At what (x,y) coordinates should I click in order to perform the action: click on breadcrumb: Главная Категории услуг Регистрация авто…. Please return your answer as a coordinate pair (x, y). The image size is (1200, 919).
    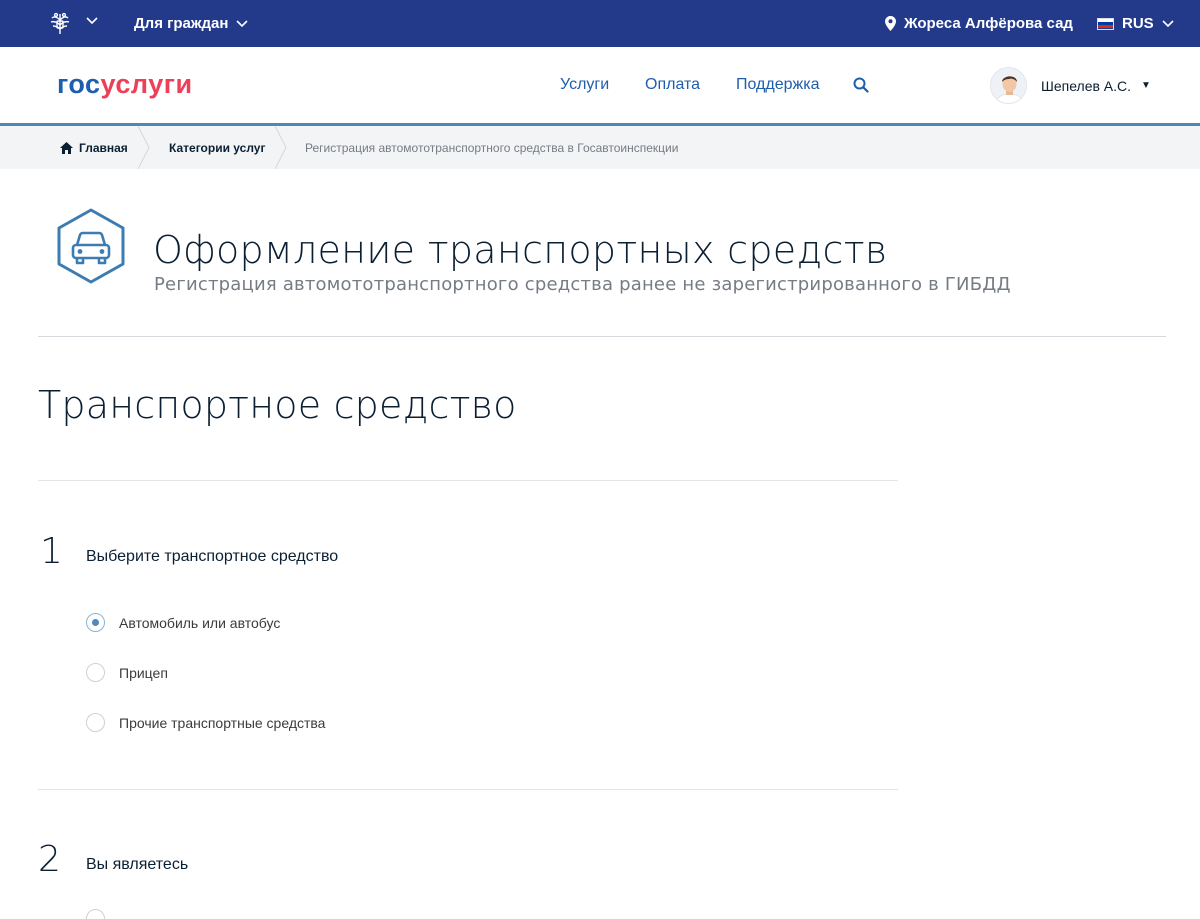
    Looking at the image, I should click on (600, 147).